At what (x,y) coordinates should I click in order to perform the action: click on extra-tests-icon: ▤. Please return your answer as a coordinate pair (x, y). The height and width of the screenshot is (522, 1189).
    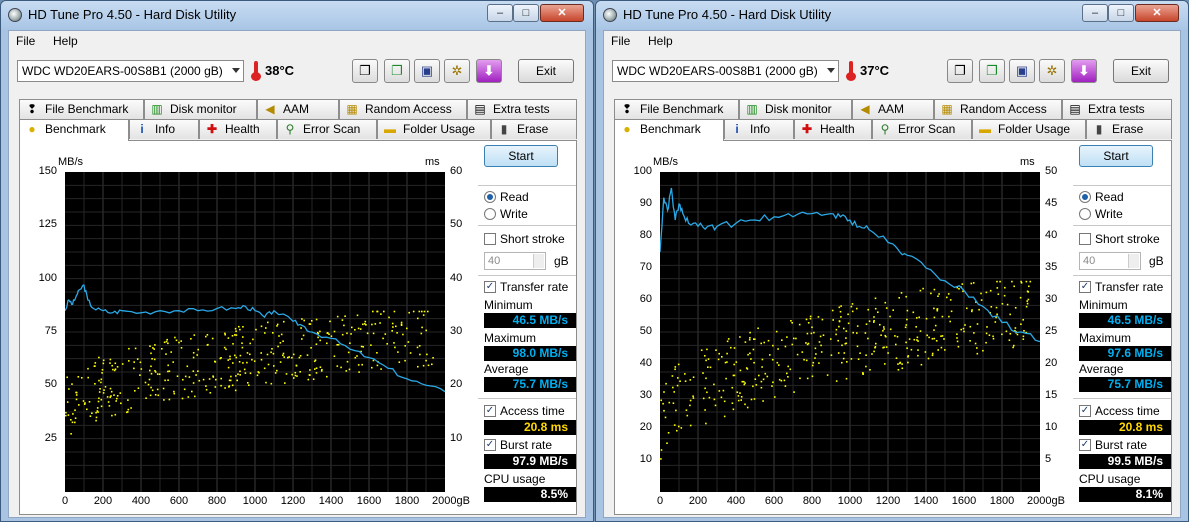
    Looking at the image, I should click on (1075, 109).